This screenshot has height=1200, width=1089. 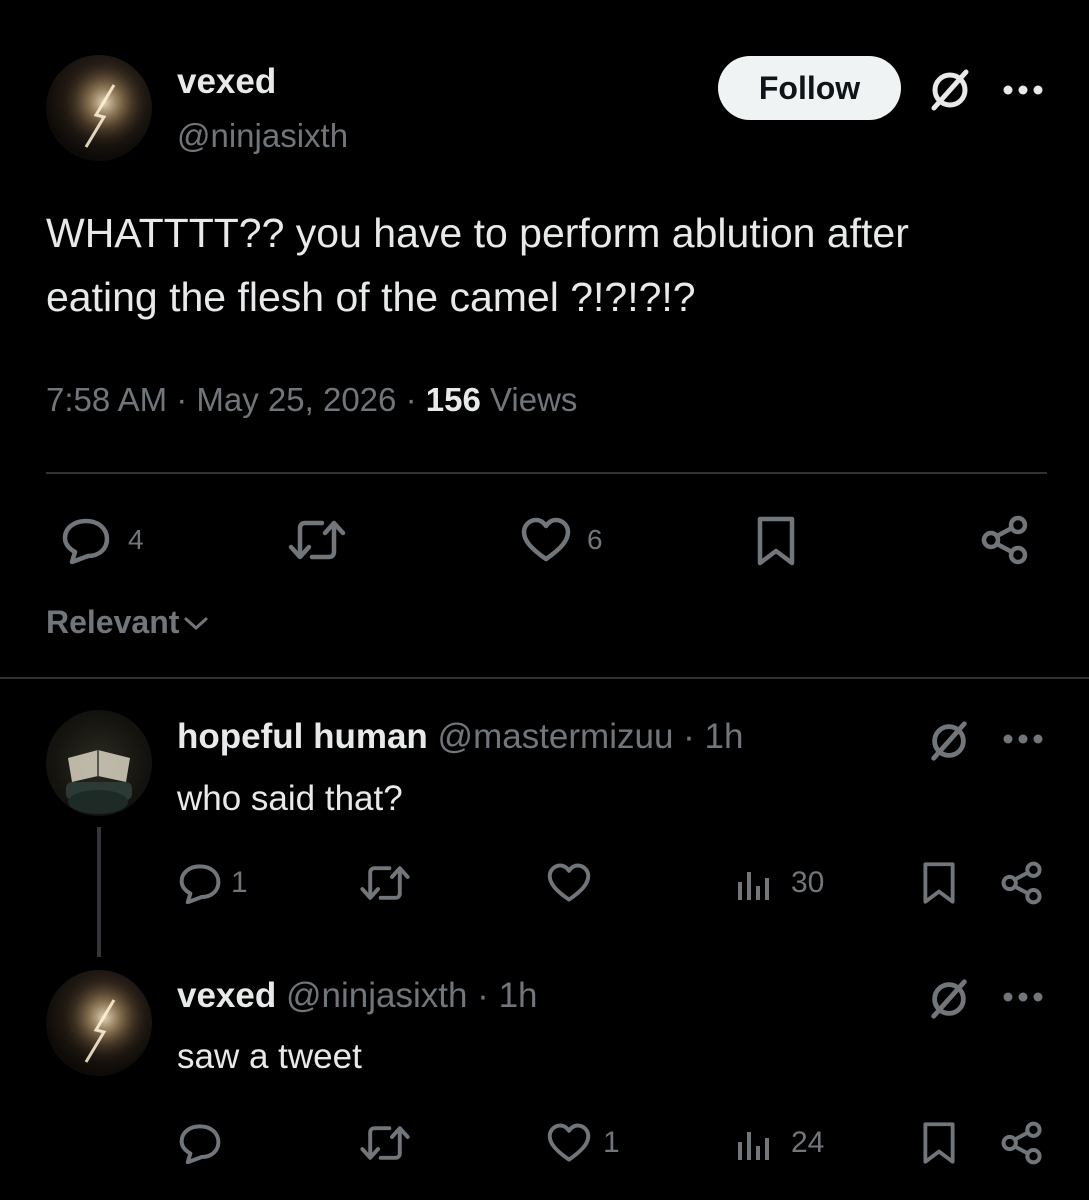 What do you see at coordinates (809, 88) in the screenshot?
I see `follow-button: Follow` at bounding box center [809, 88].